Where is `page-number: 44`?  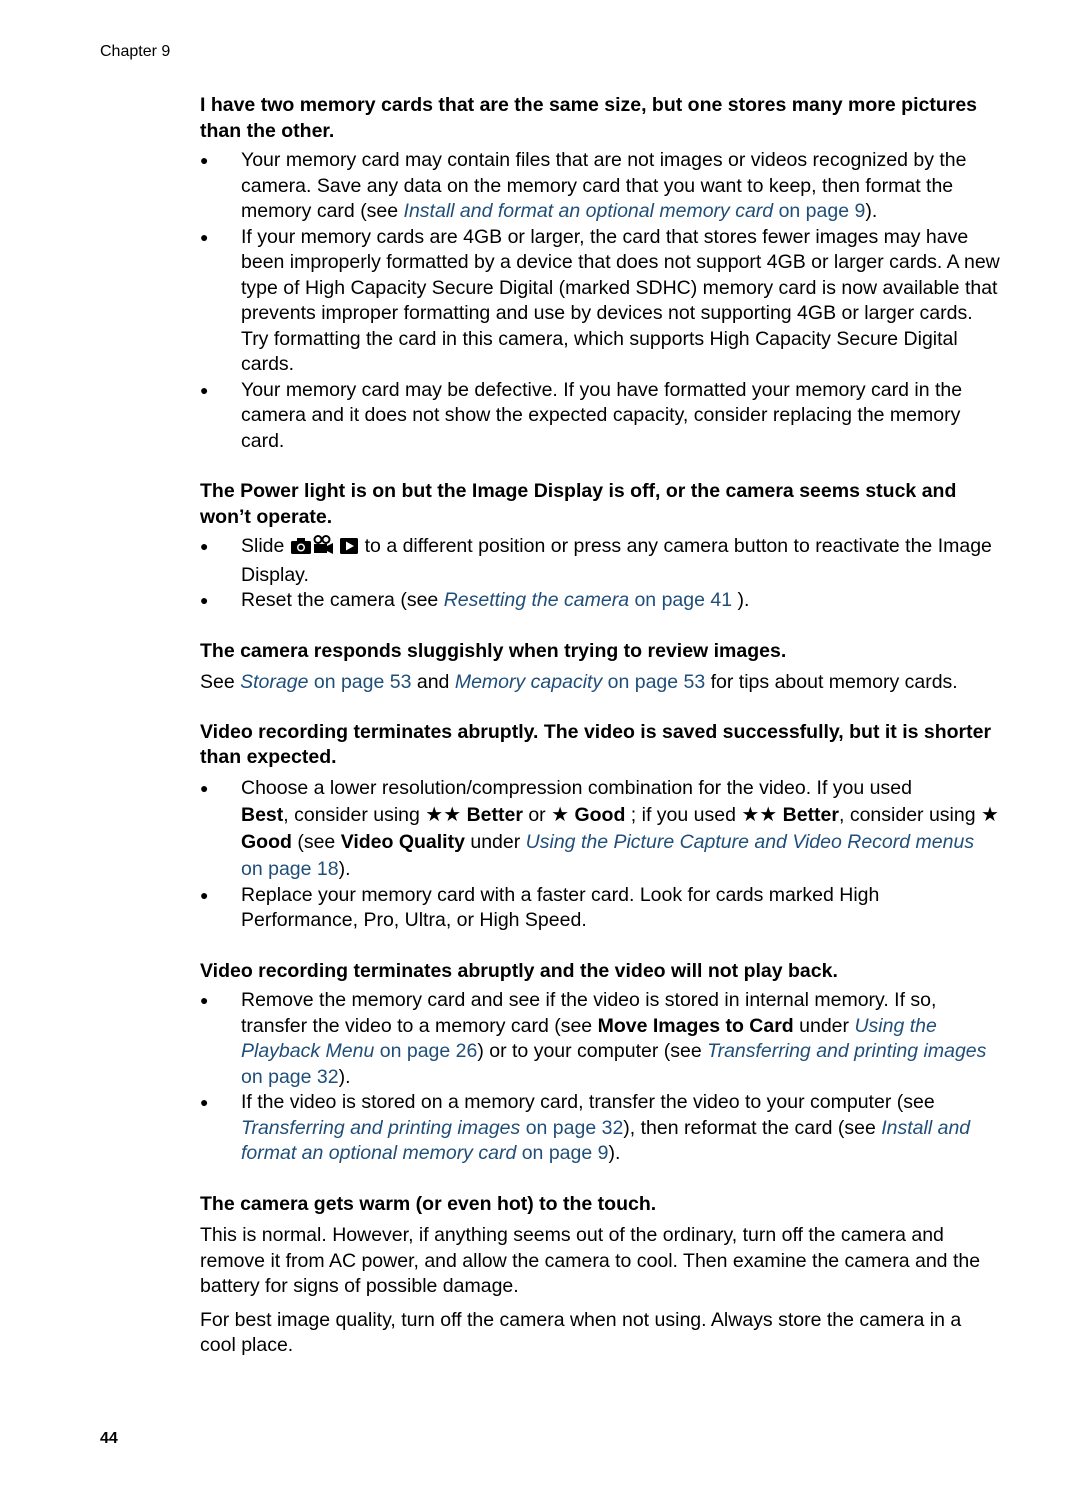 page-number: 44 is located at coordinates (109, 1438).